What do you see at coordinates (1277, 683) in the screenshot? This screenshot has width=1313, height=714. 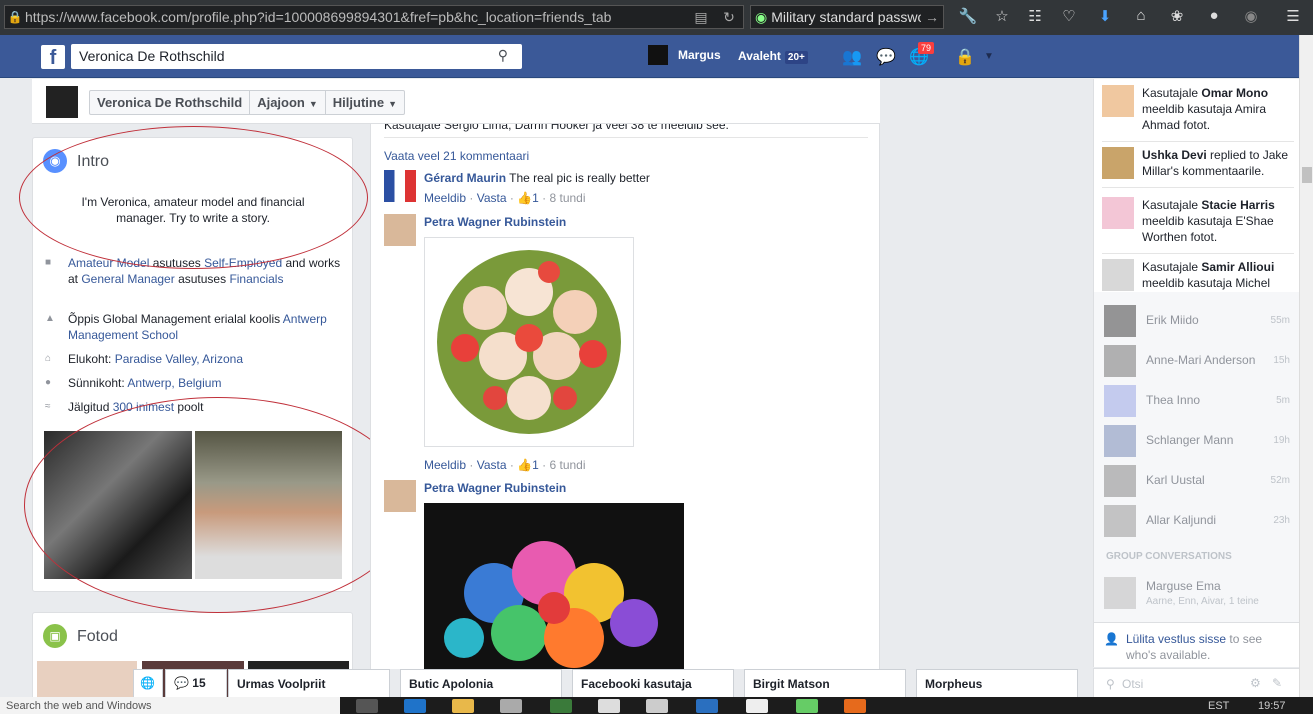 I see `compose-icon: ✎` at bounding box center [1277, 683].